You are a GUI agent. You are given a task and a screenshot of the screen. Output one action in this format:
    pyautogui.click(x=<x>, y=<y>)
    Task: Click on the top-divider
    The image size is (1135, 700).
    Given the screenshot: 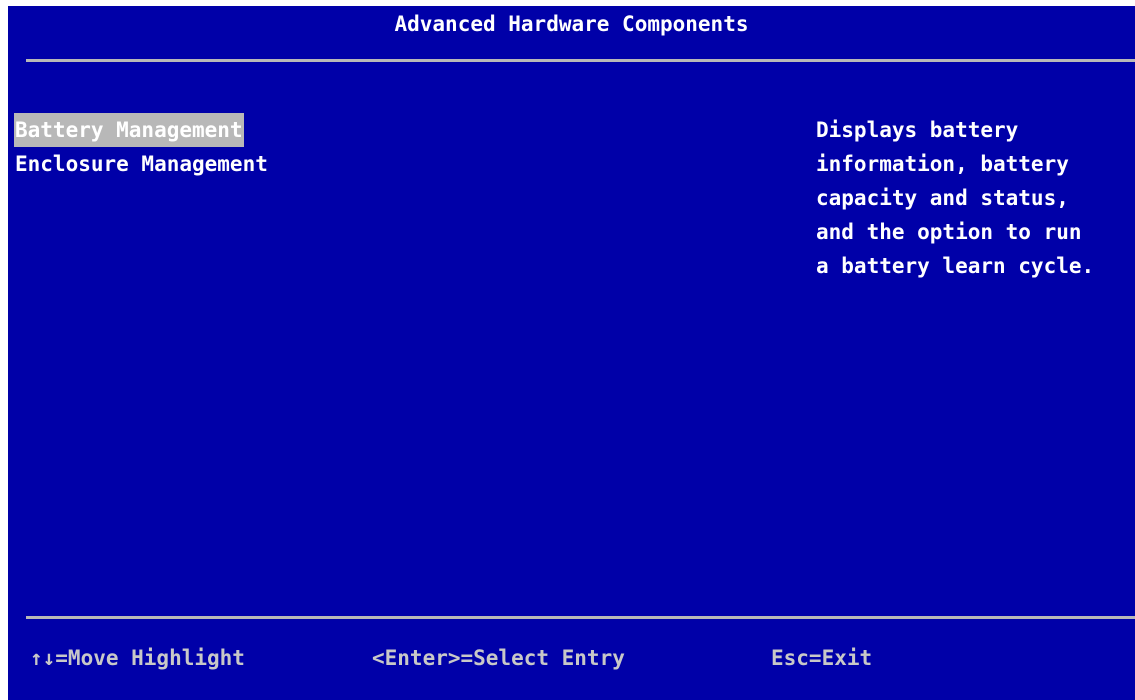 What is the action you would take?
    pyautogui.click(x=580, y=60)
    